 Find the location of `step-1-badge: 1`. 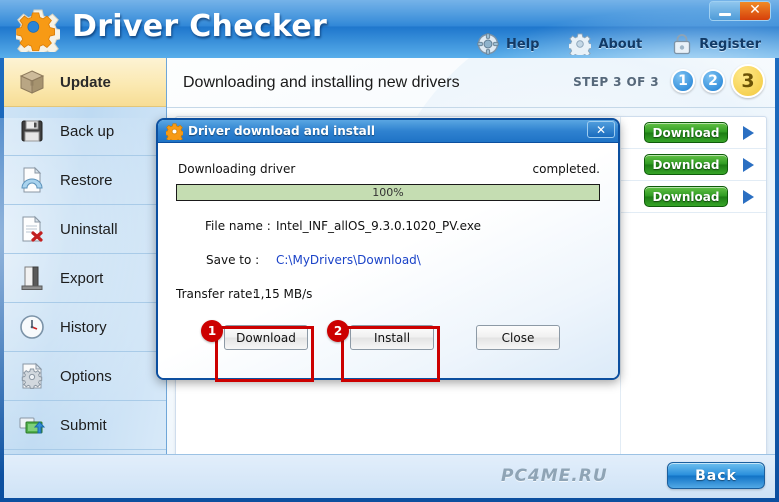

step-1-badge: 1 is located at coordinates (683, 81).